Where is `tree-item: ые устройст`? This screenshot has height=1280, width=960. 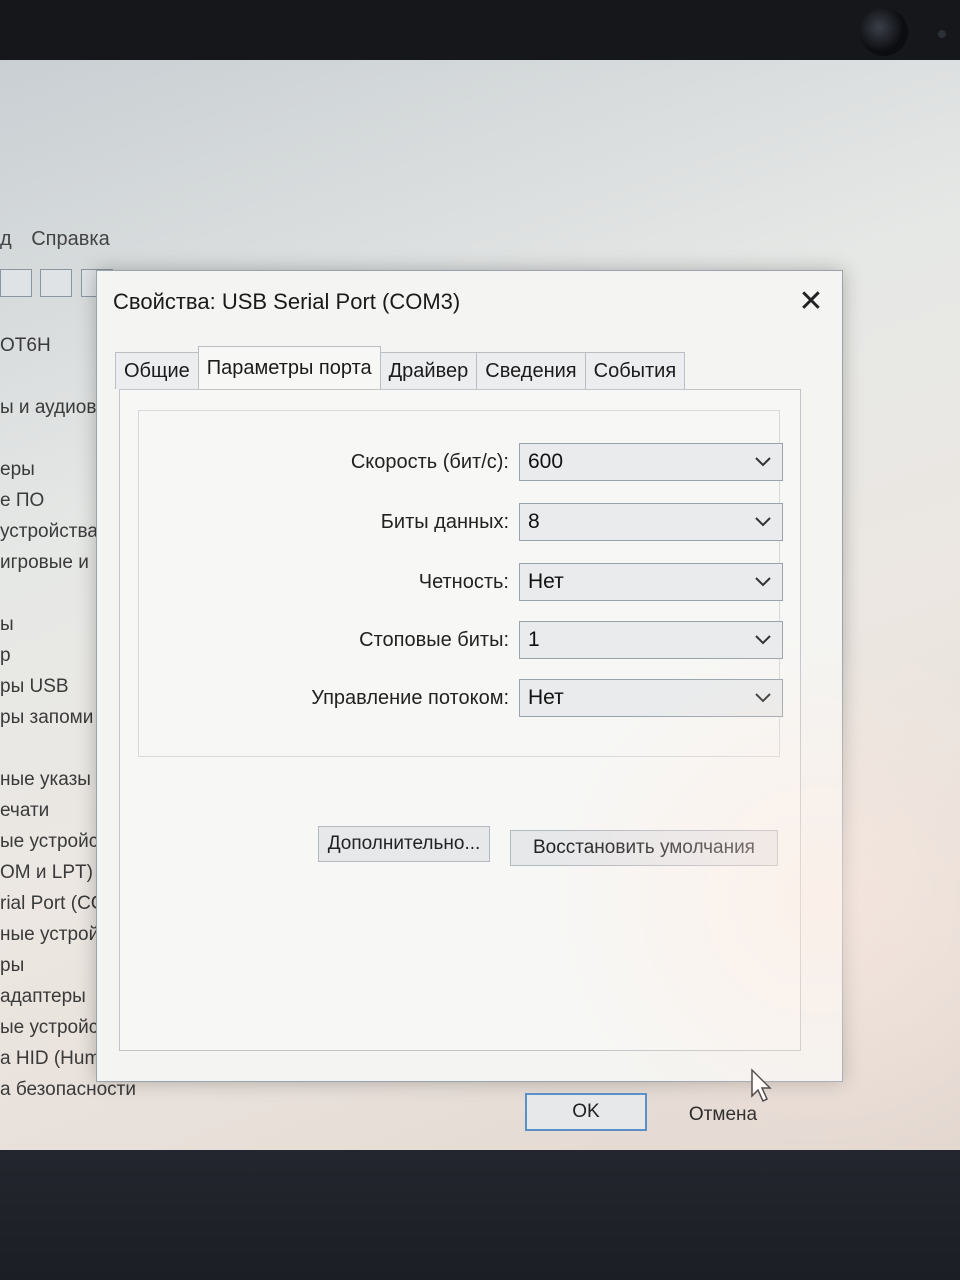 tree-item: ые устройст is located at coordinates (55, 1027).